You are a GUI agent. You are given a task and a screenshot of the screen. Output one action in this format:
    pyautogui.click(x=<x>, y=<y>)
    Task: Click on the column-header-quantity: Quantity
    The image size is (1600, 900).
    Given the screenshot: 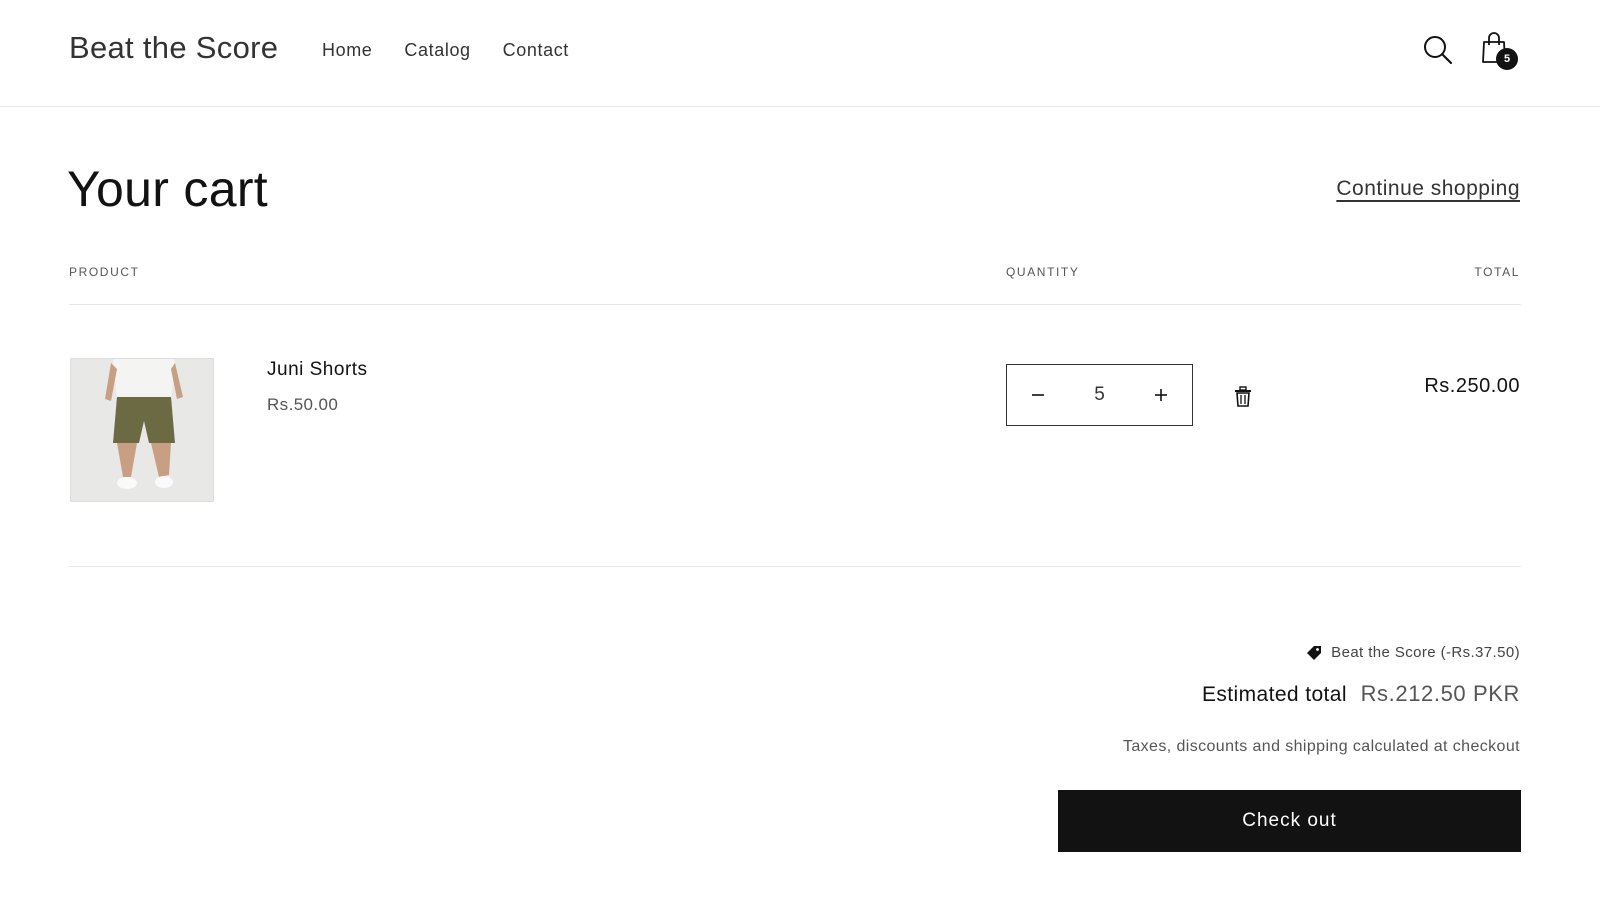 What is the action you would take?
    pyautogui.click(x=1043, y=272)
    